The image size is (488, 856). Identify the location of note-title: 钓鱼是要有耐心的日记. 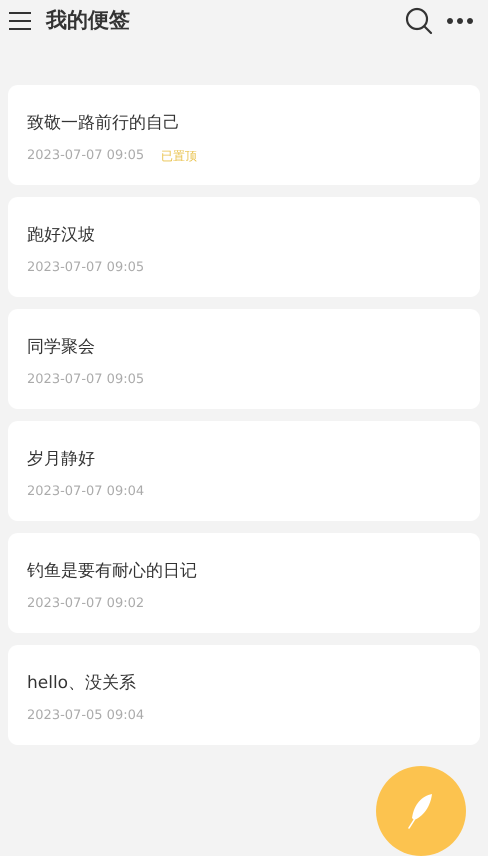
(112, 571).